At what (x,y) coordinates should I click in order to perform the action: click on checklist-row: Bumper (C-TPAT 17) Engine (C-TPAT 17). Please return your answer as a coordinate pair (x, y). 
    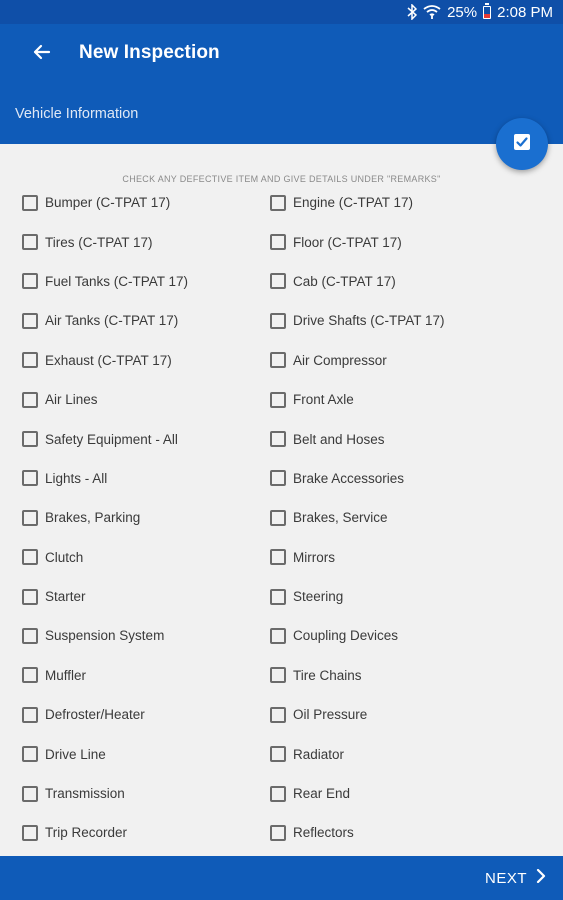
    Looking at the image, I should click on (281, 202).